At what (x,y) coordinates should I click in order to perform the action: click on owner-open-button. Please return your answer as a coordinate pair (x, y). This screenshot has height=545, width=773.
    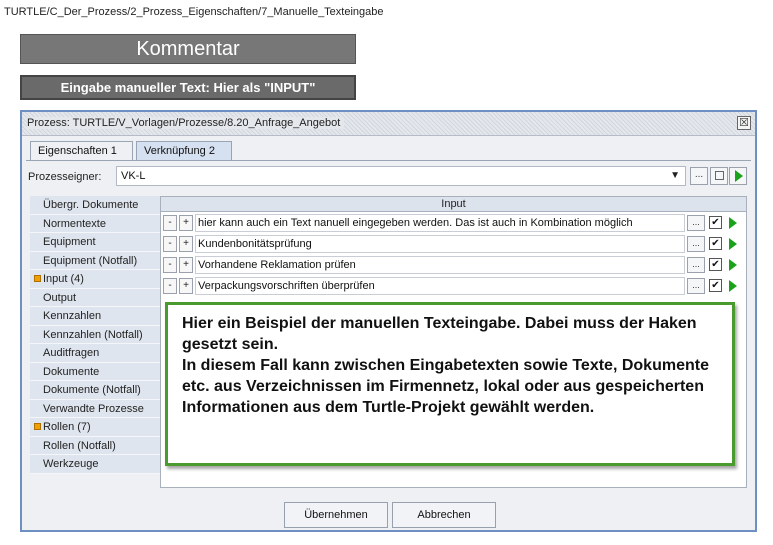
    Looking at the image, I should click on (738, 176).